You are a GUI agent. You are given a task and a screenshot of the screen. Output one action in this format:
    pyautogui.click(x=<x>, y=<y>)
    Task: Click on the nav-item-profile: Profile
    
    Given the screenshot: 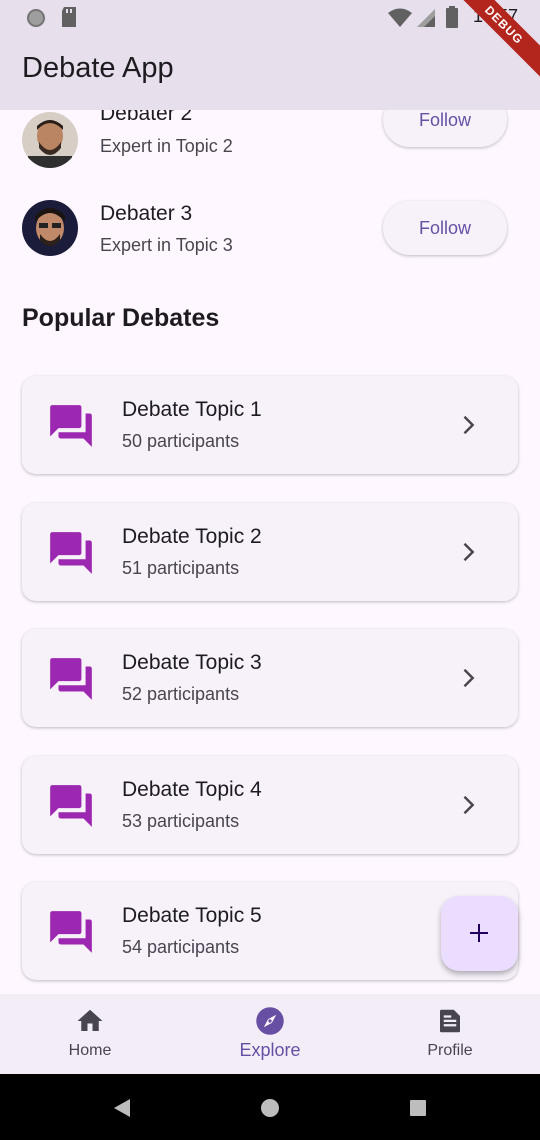 What is the action you would take?
    pyautogui.click(x=450, y=1034)
    